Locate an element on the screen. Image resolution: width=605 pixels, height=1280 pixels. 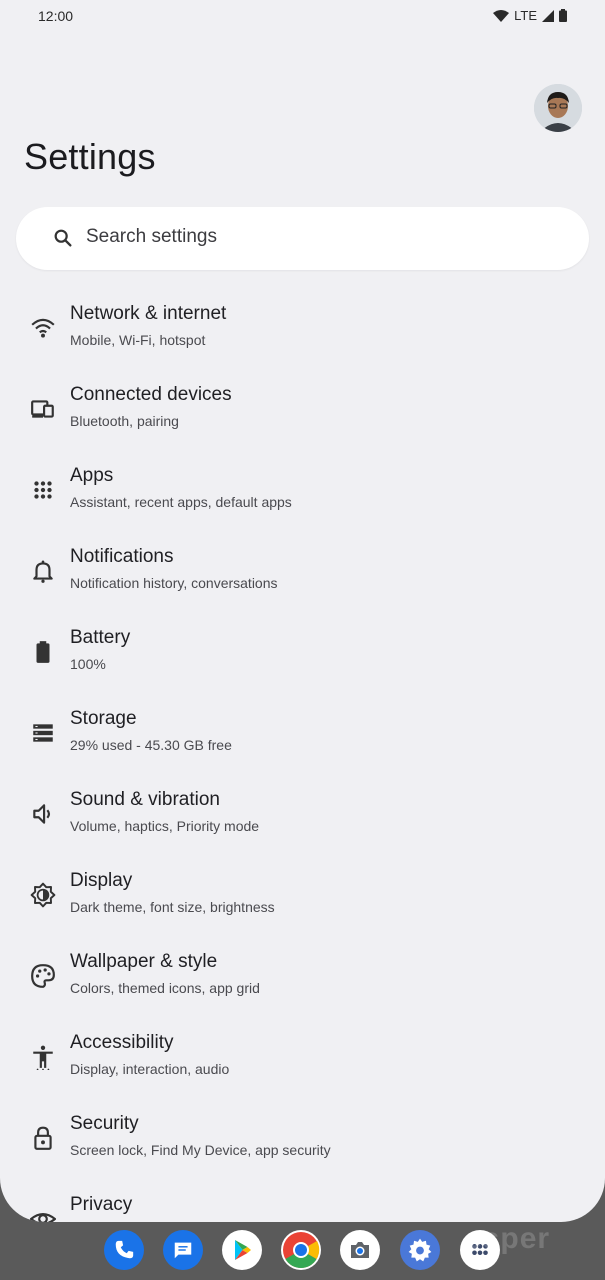
phone-app-icon is located at coordinates (124, 1250).